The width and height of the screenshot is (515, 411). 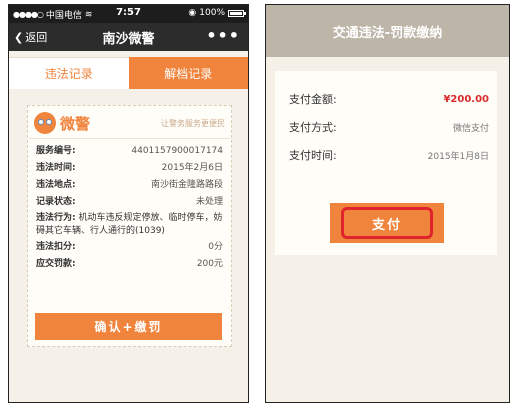 What do you see at coordinates (56, 168) in the screenshot?
I see `detail-label: 违法时间:` at bounding box center [56, 168].